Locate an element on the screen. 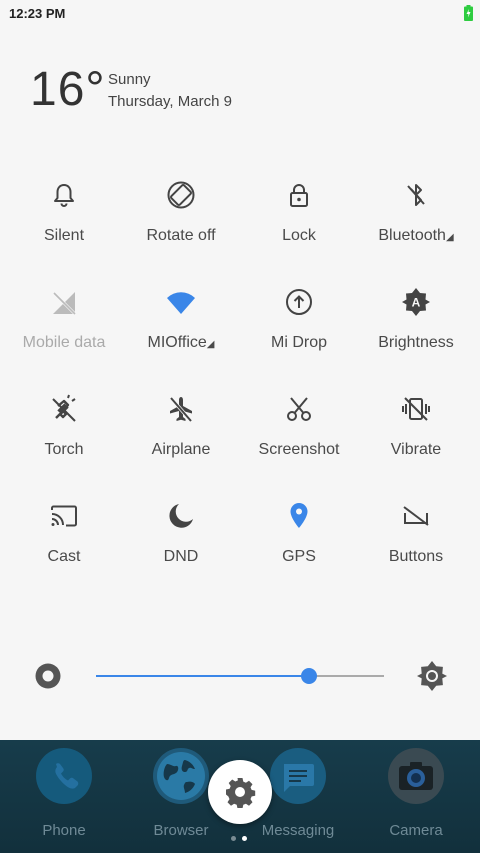 The image size is (480, 853). messaging-app-icon is located at coordinates (298, 776).